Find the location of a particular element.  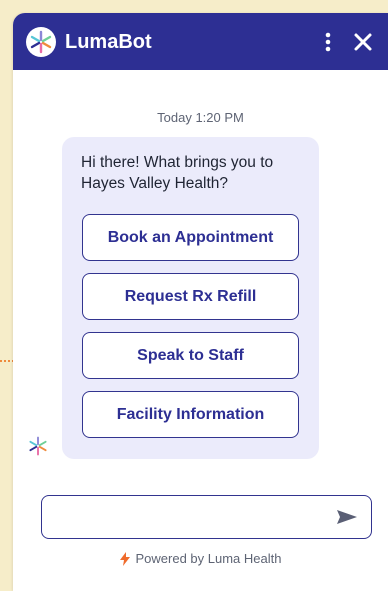

option-book-appointment-button: Book an Appointment is located at coordinates (190, 237).